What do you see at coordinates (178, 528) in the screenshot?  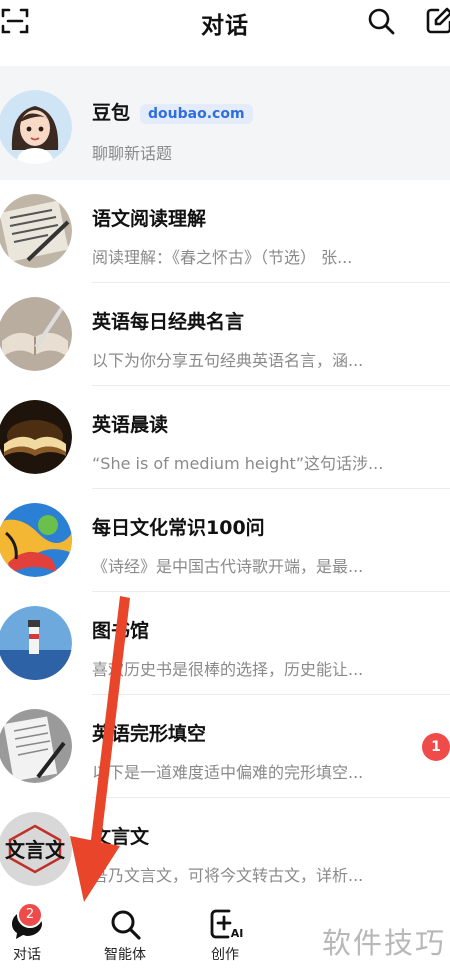 I see `chat-name: 每日文化常识100问` at bounding box center [178, 528].